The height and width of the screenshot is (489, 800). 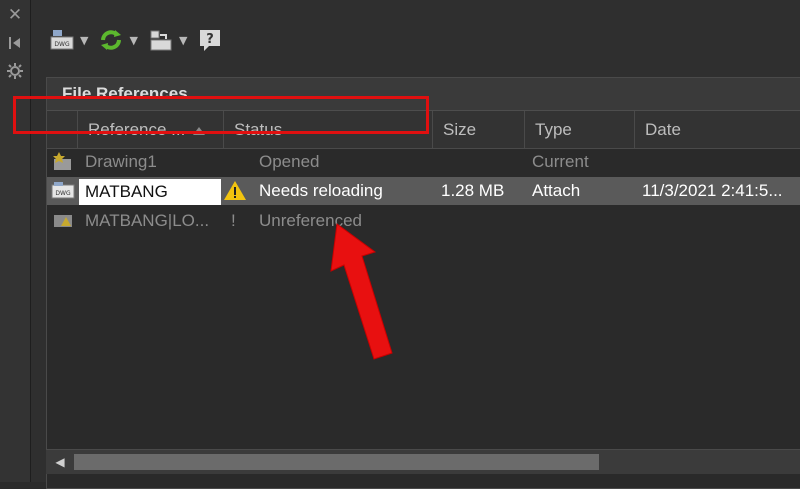 I want to click on auto-hide-icon, so click(x=15, y=43).